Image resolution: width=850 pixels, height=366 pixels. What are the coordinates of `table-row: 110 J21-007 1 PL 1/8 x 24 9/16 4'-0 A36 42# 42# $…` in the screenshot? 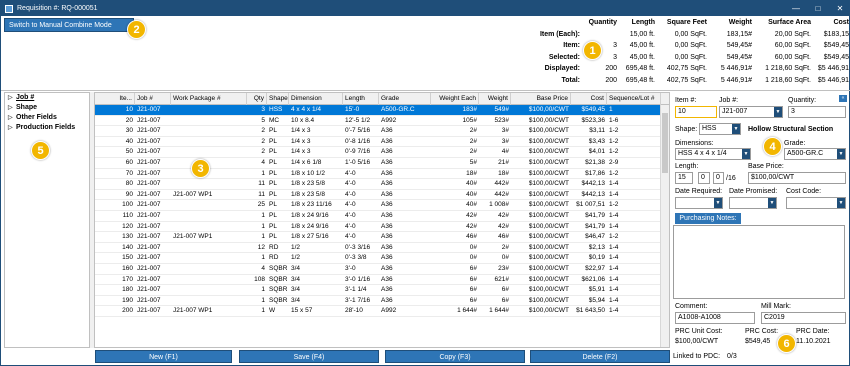 It's located at (378, 216).